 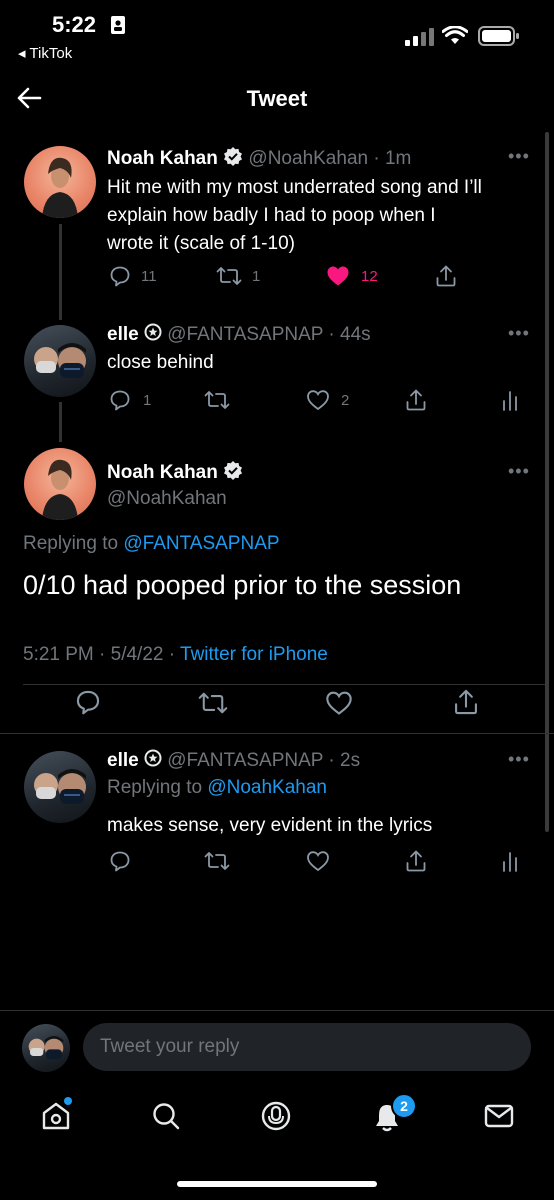 What do you see at coordinates (349, 335) in the screenshot?
I see `tweet-time: · 44s` at bounding box center [349, 335].